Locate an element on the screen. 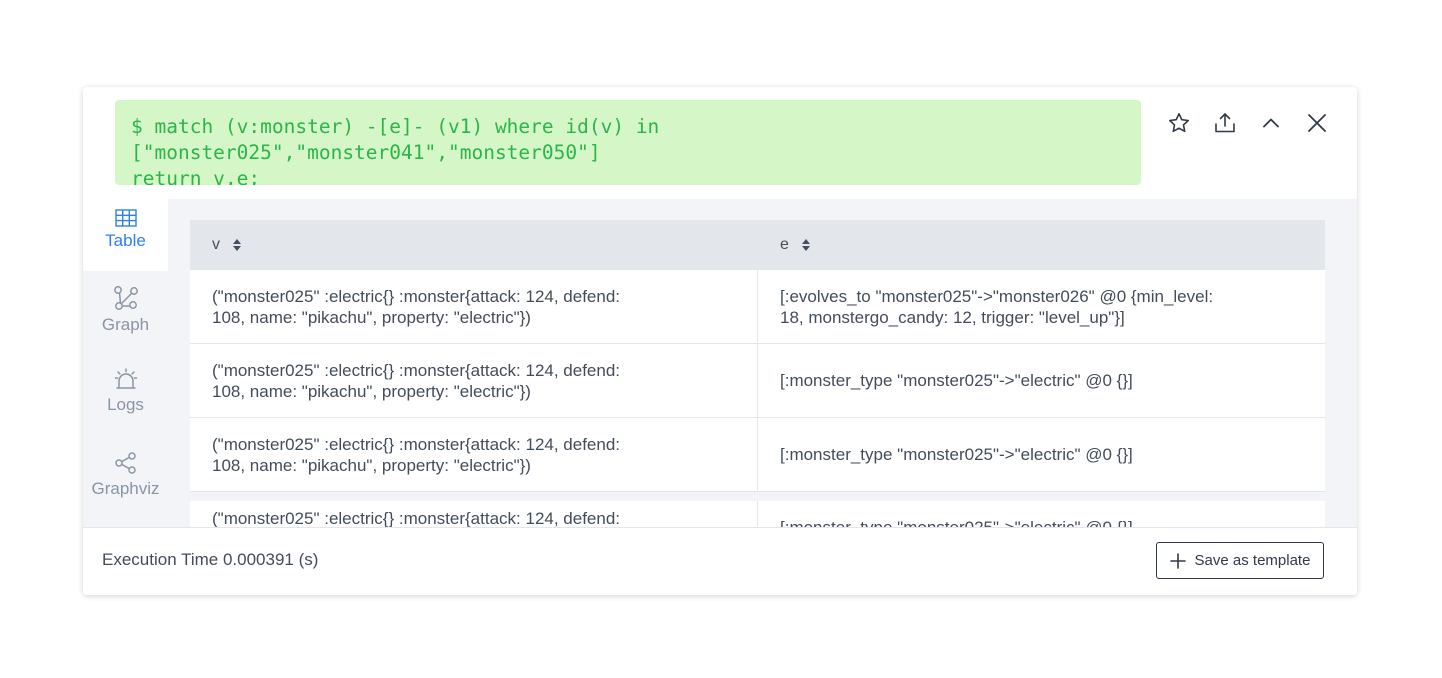 The width and height of the screenshot is (1442, 678). logs-icon is located at coordinates (125, 378).